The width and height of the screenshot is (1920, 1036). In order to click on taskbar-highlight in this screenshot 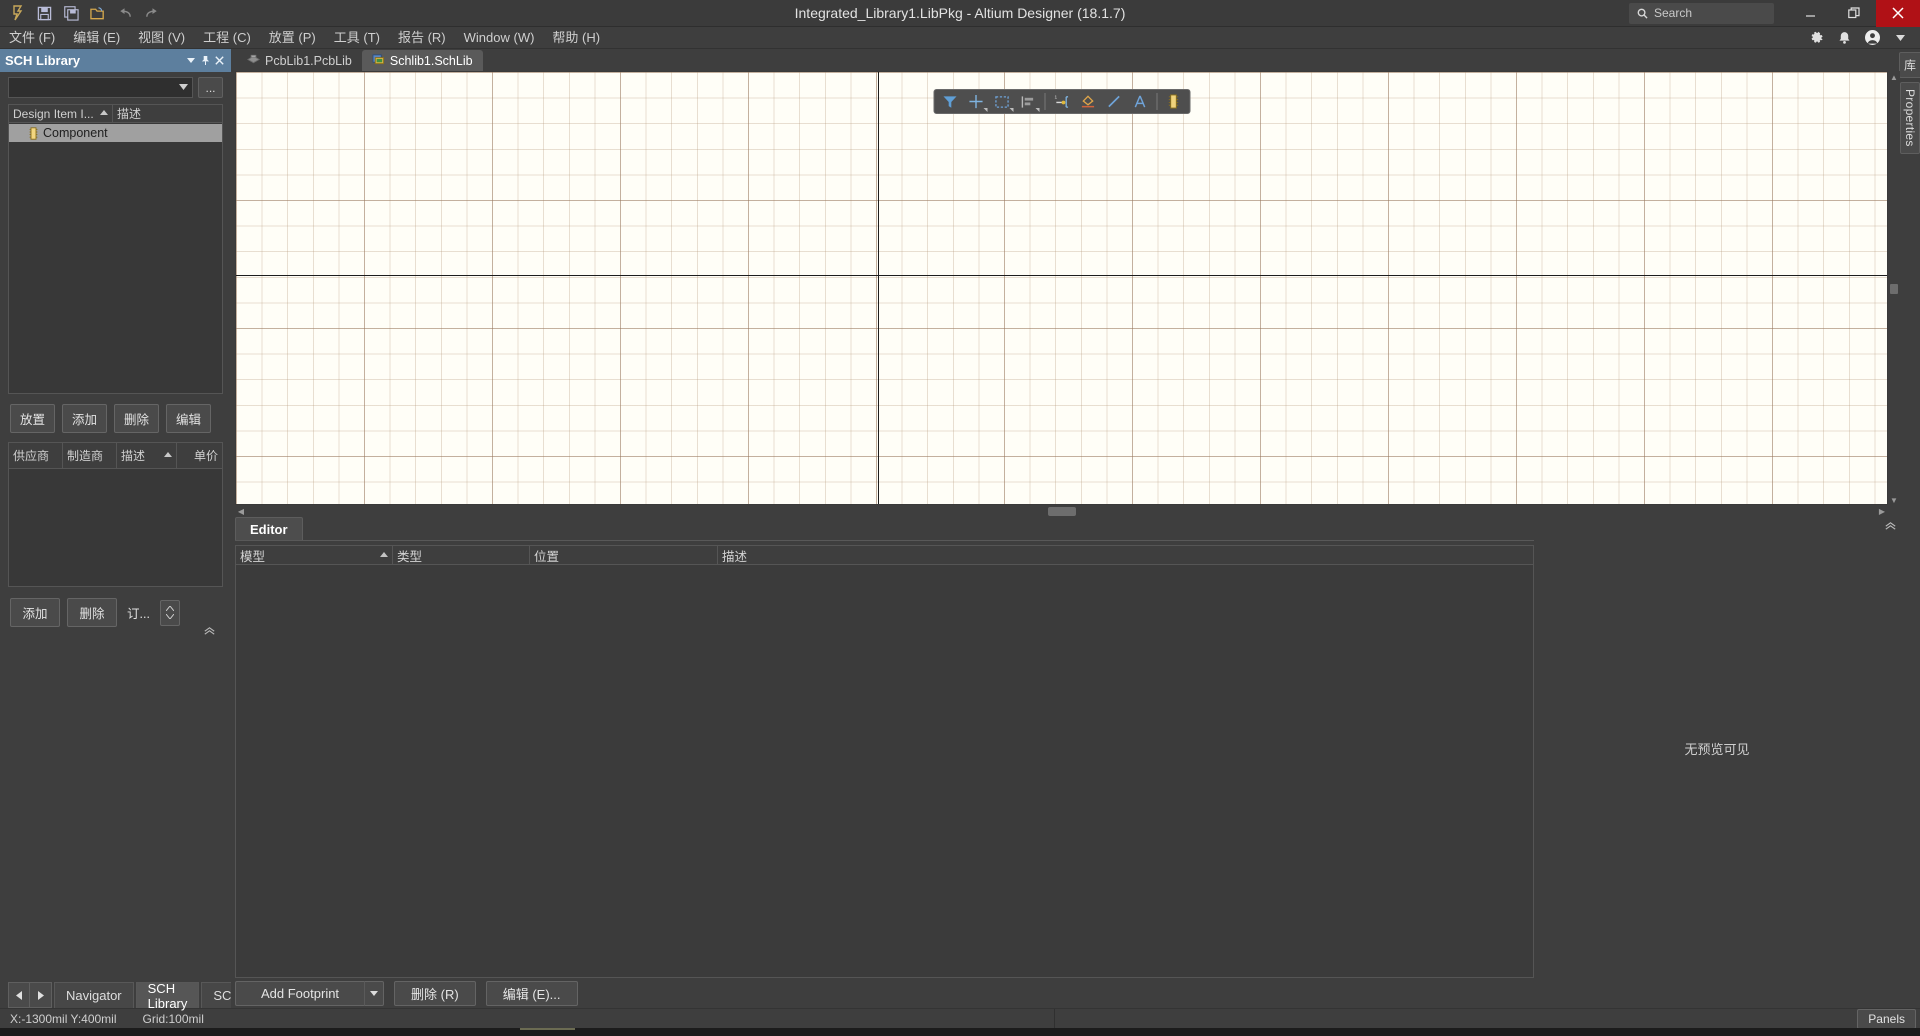, I will do `click(547, 1029)`.